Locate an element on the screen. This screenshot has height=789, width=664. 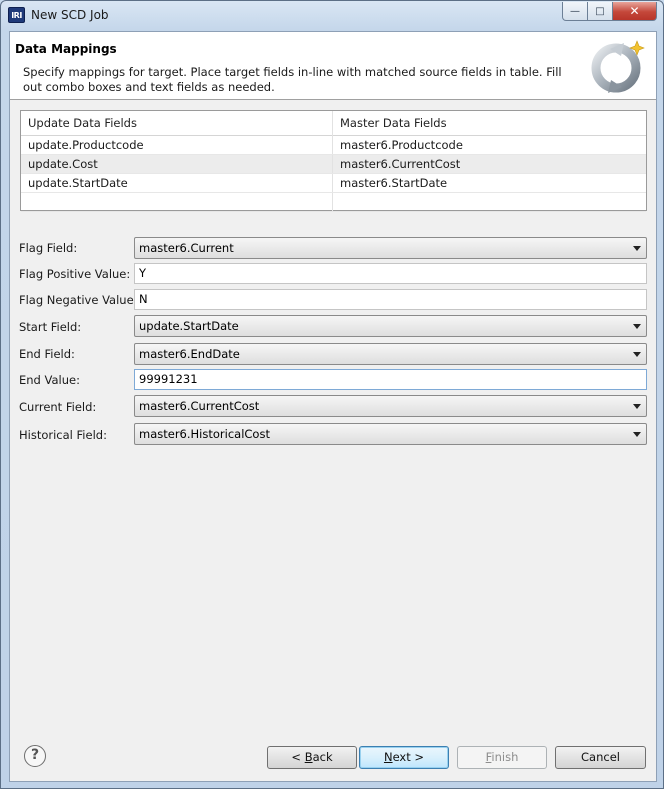
end-value-input: 99991231 is located at coordinates (390, 379).